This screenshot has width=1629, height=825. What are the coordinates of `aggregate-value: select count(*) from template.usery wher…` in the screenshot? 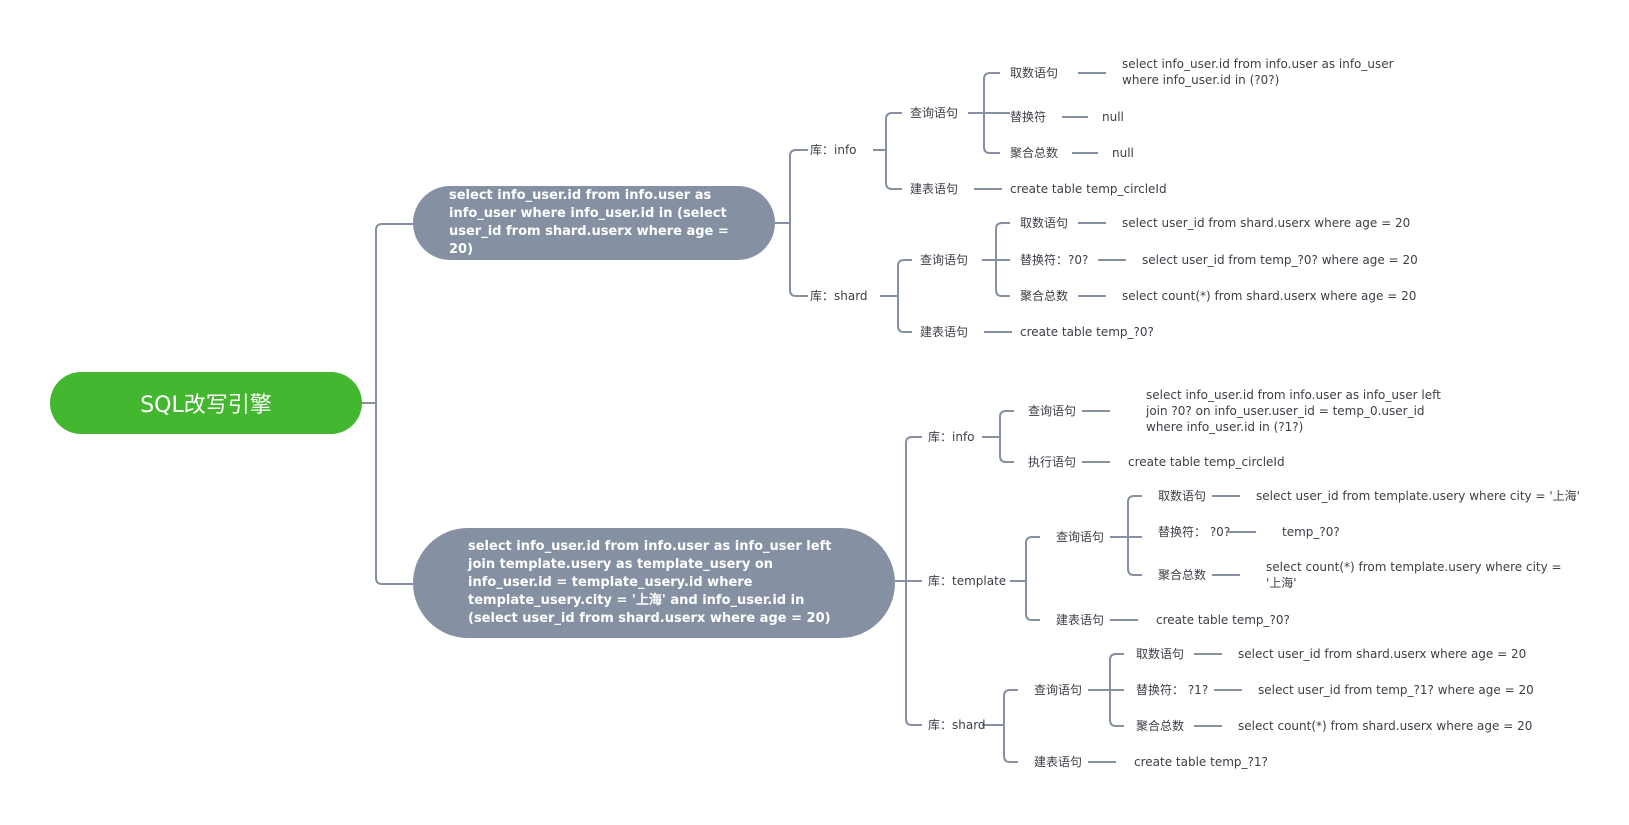 It's located at (1414, 575).